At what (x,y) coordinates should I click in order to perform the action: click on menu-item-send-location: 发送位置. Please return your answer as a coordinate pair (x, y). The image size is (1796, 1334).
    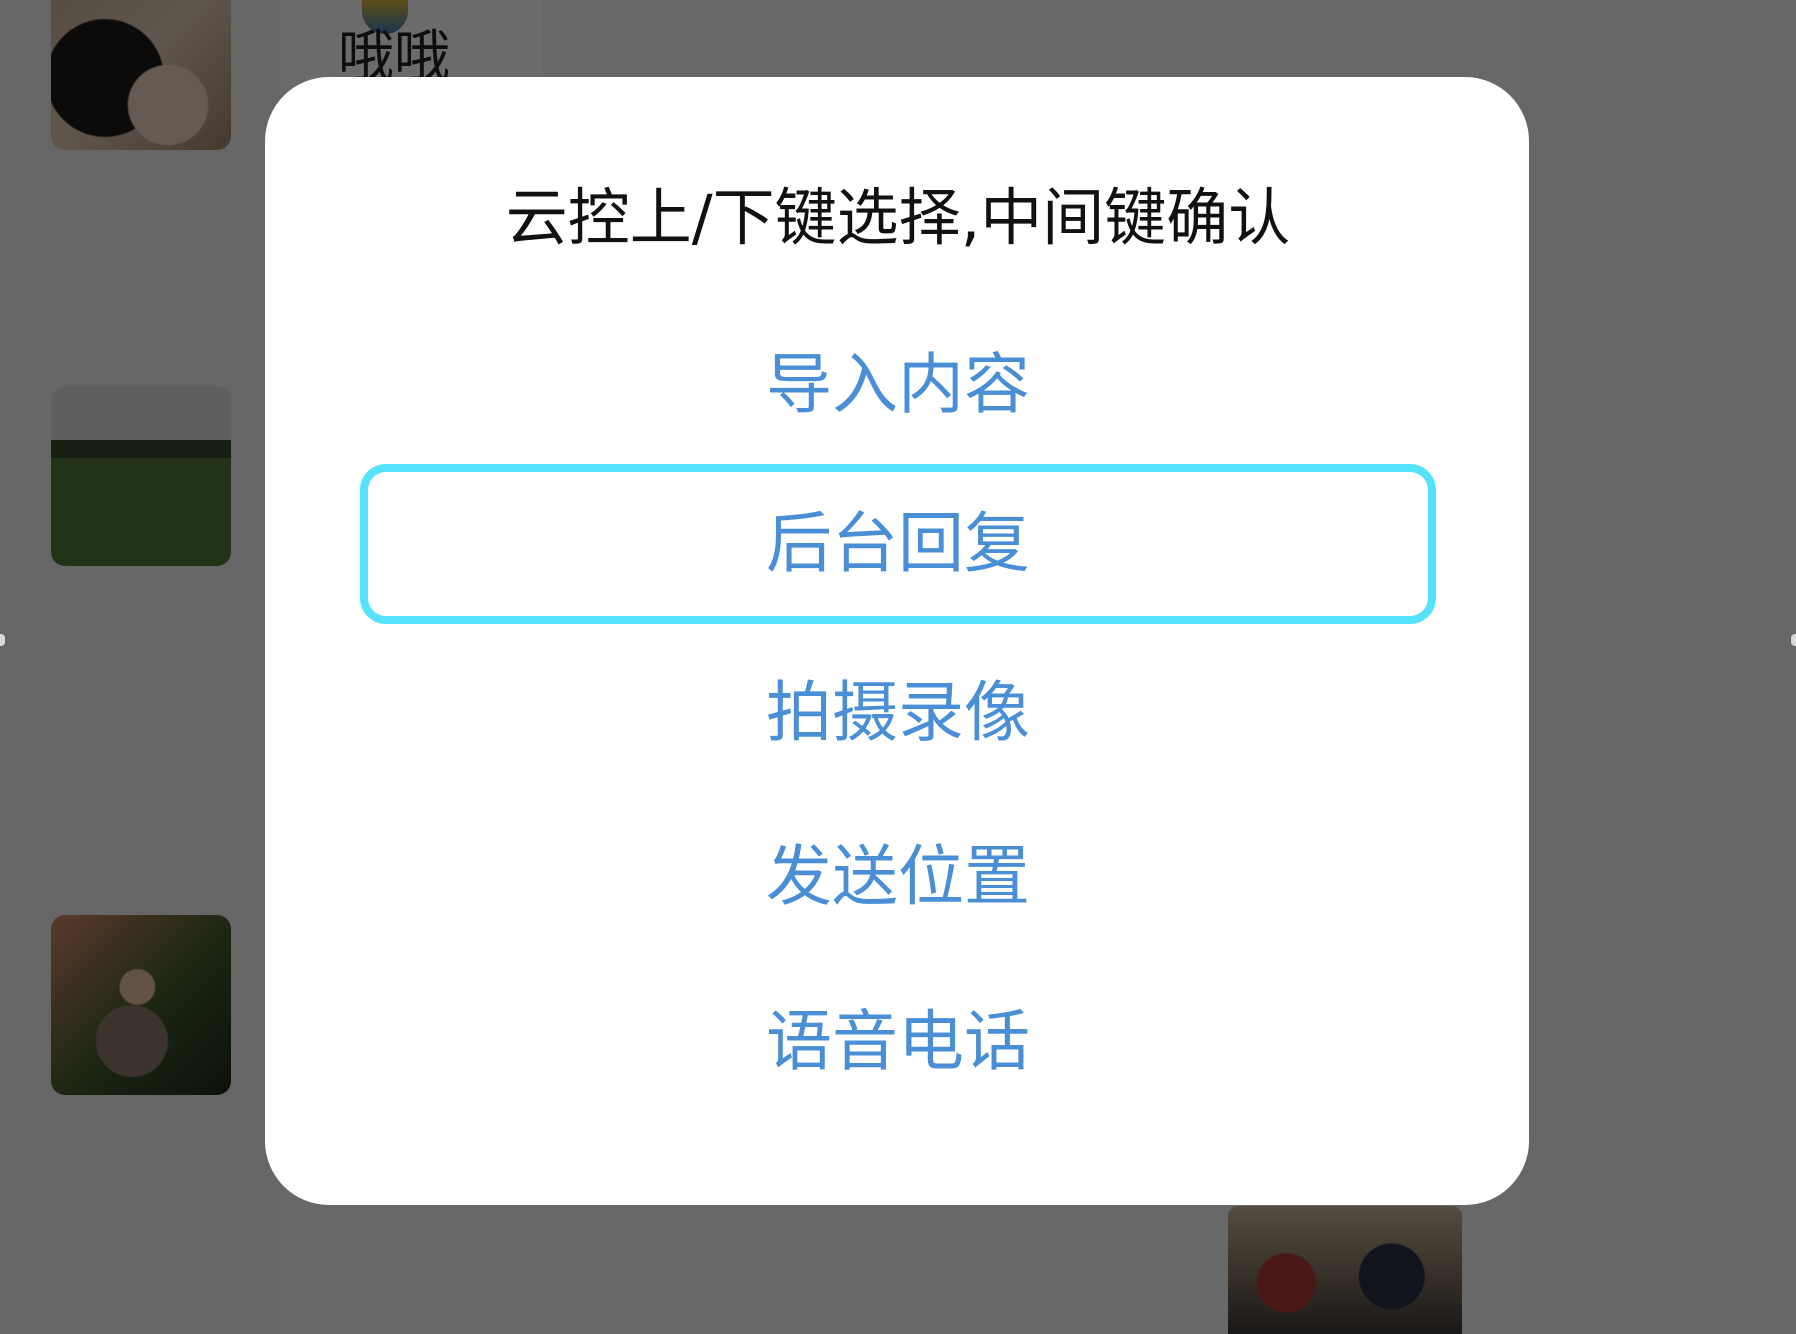
    Looking at the image, I should click on (898, 877).